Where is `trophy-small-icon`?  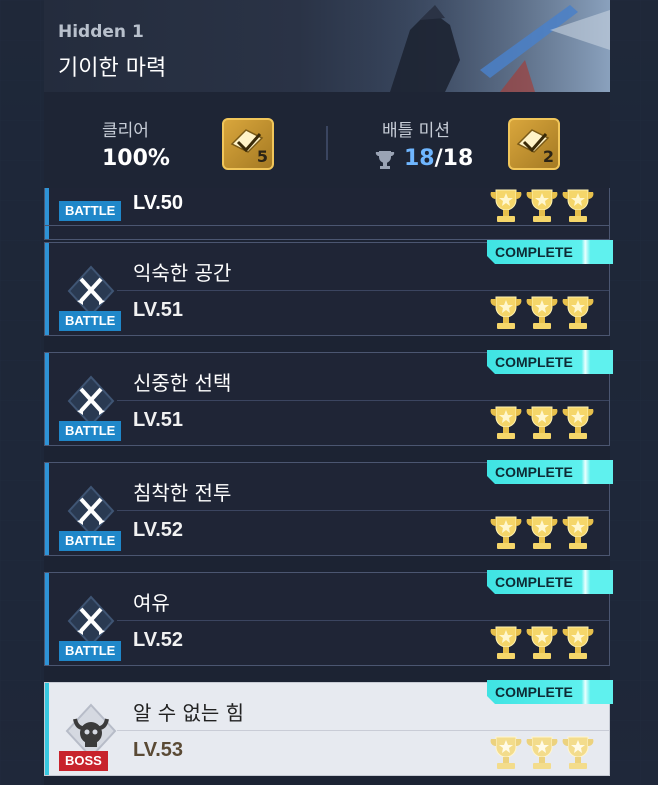
trophy-small-icon is located at coordinates (385, 160).